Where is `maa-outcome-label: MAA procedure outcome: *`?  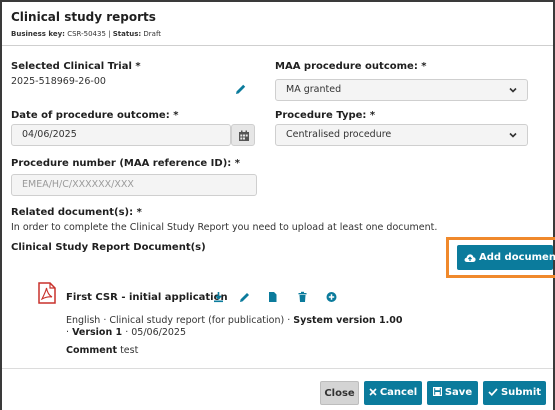 maa-outcome-label: MAA procedure outcome: * is located at coordinates (351, 66).